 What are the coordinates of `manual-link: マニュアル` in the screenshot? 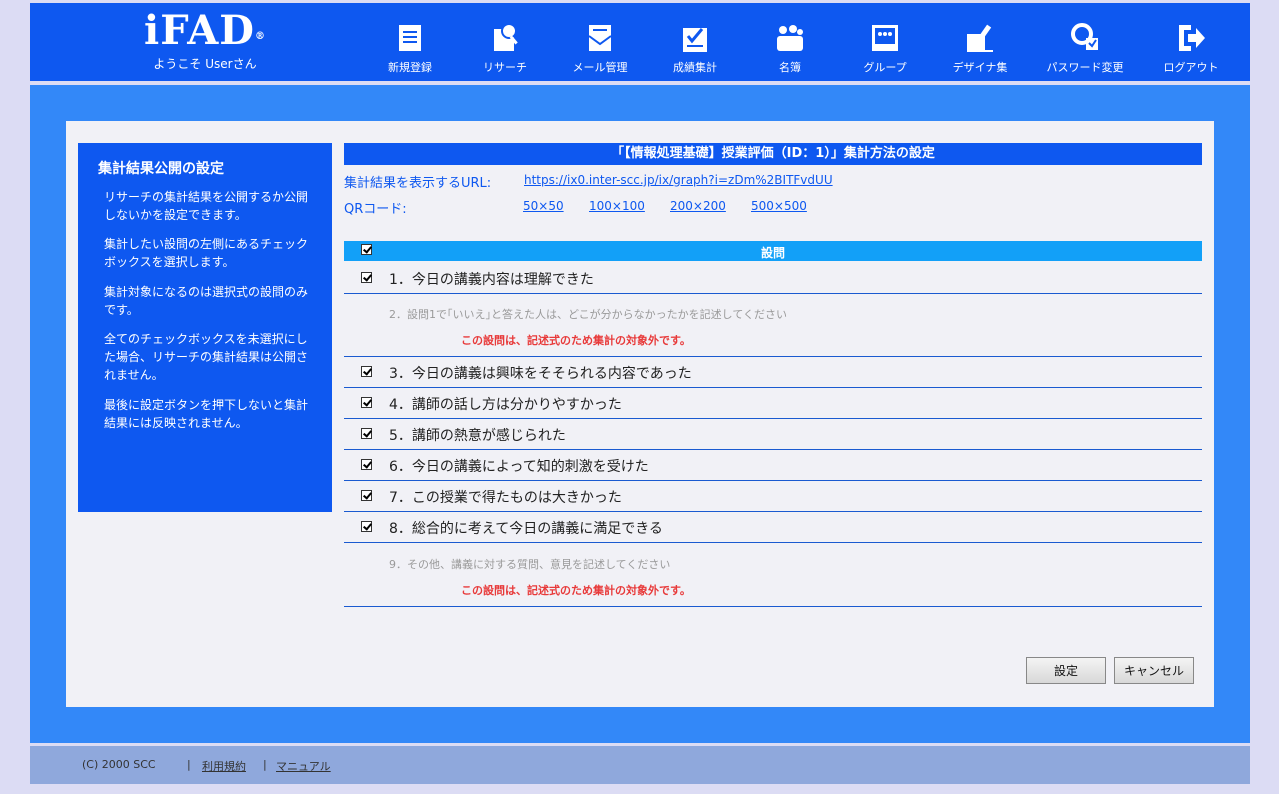 It's located at (303, 766).